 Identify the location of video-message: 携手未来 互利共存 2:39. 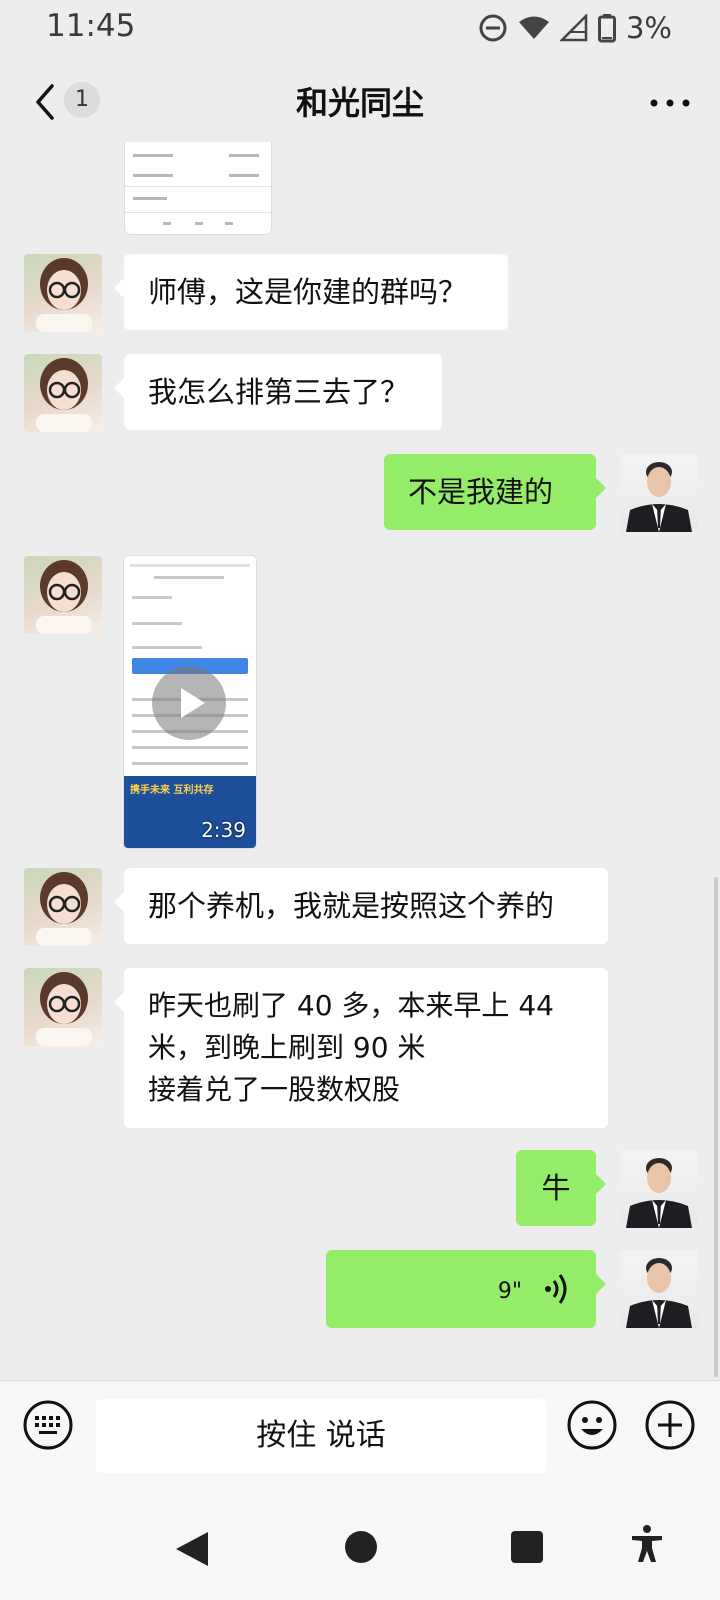
(190, 702).